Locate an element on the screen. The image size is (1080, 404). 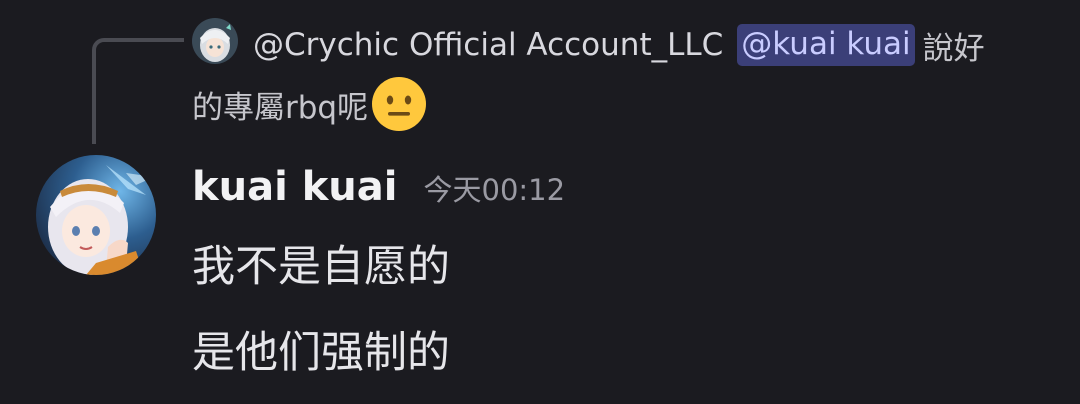
message-line-2: 是他们强制的 is located at coordinates (321, 353).